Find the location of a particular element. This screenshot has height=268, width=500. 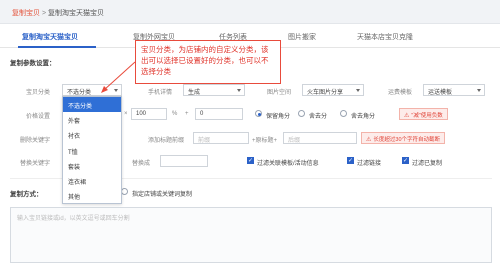

dropdown-option-suit: 套装 is located at coordinates (92, 165).